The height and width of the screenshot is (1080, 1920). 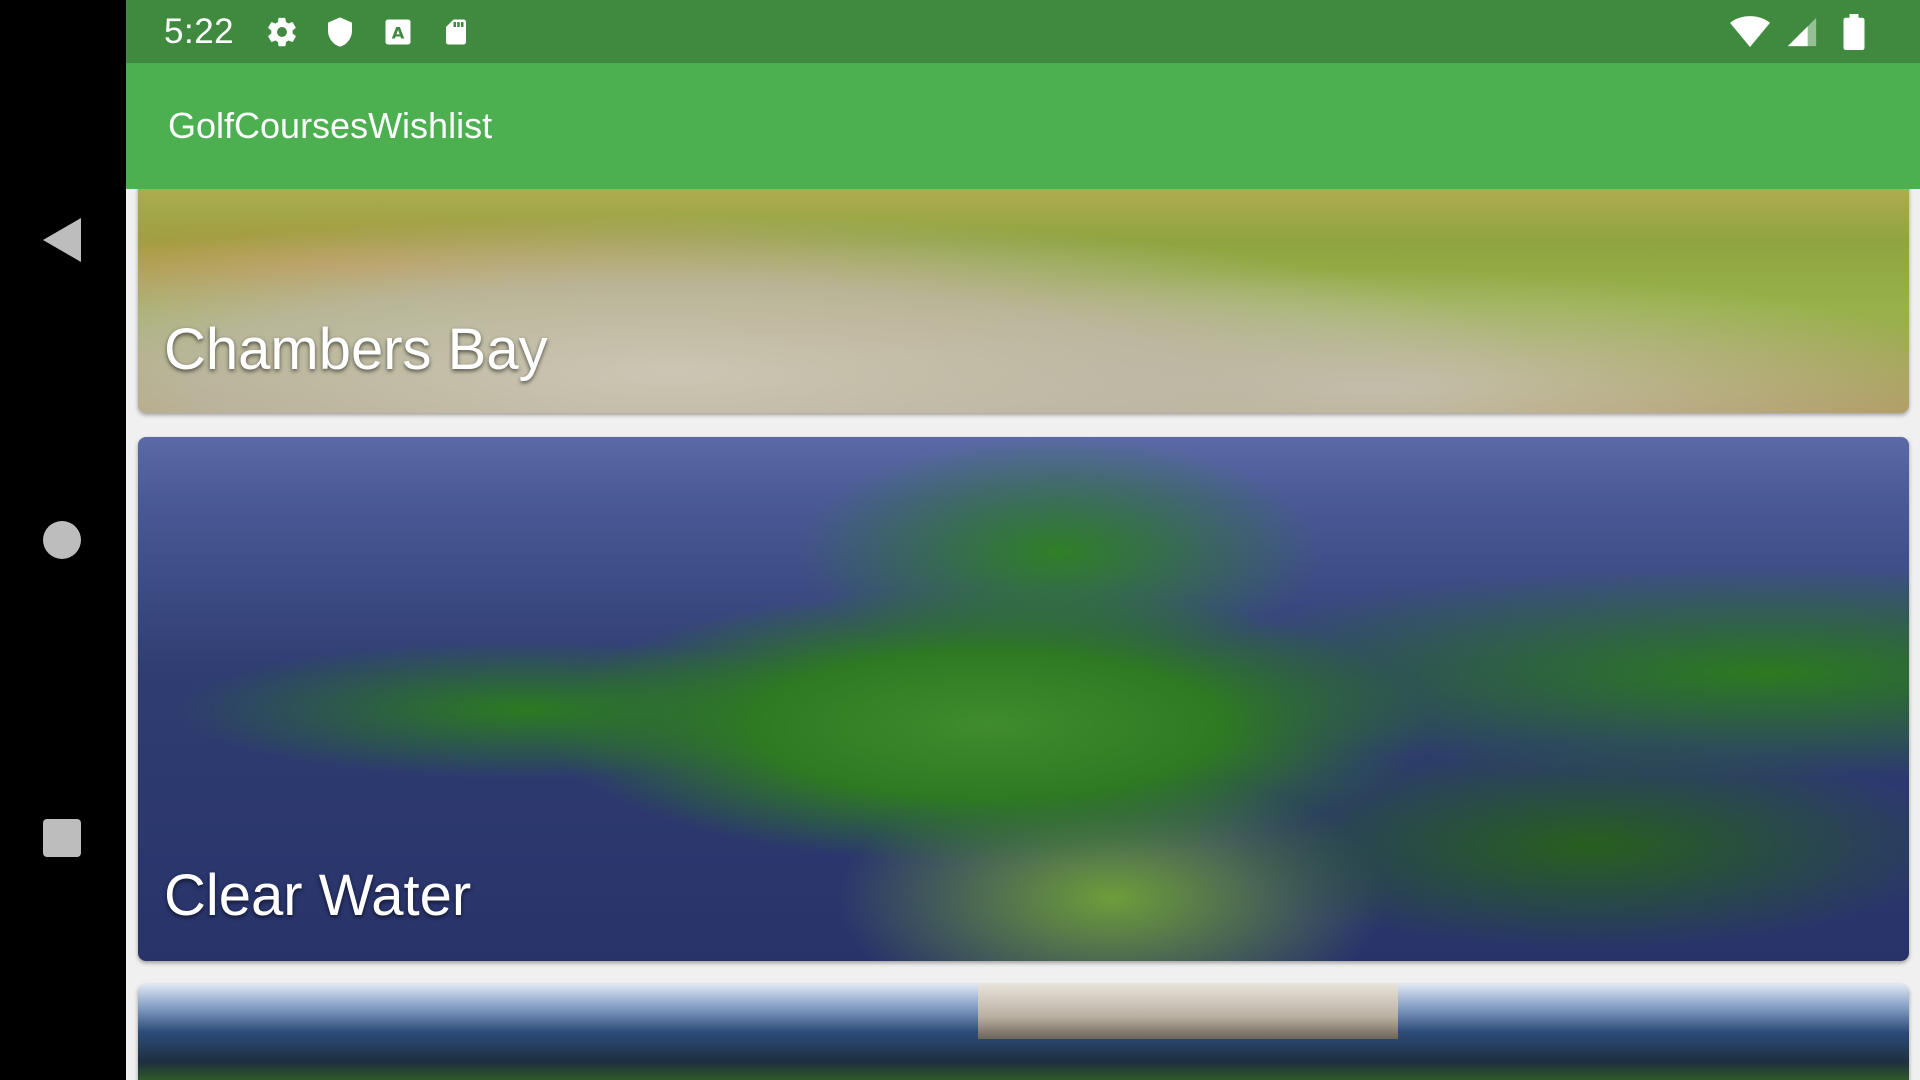 I want to click on home-button, so click(x=62, y=540).